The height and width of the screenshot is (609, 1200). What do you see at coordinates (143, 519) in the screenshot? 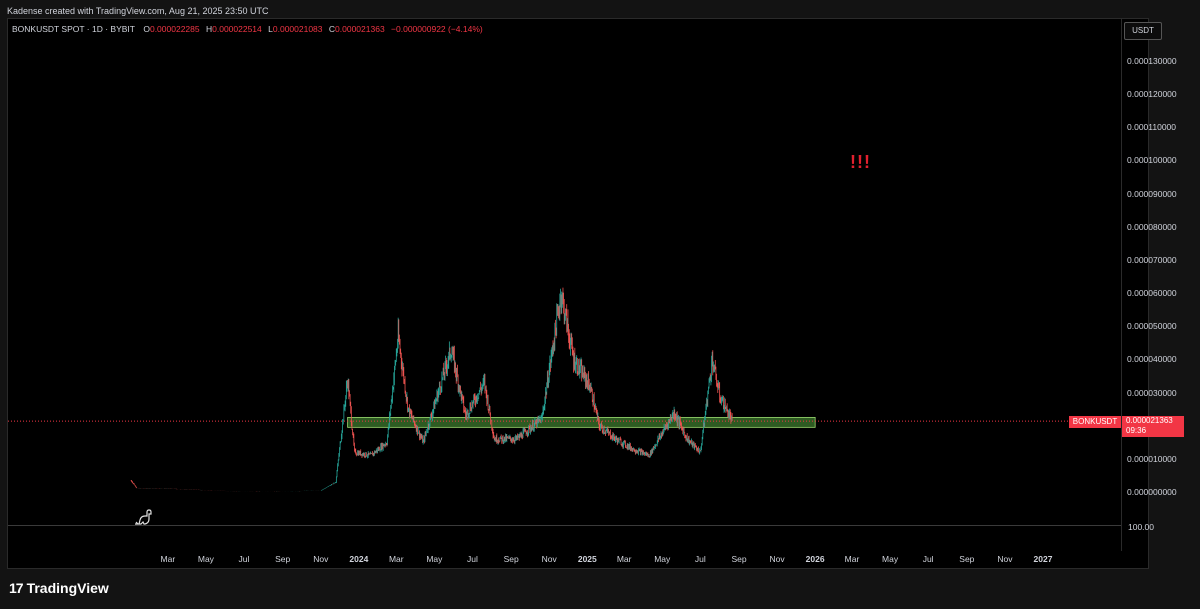
I see `dino-icon` at bounding box center [143, 519].